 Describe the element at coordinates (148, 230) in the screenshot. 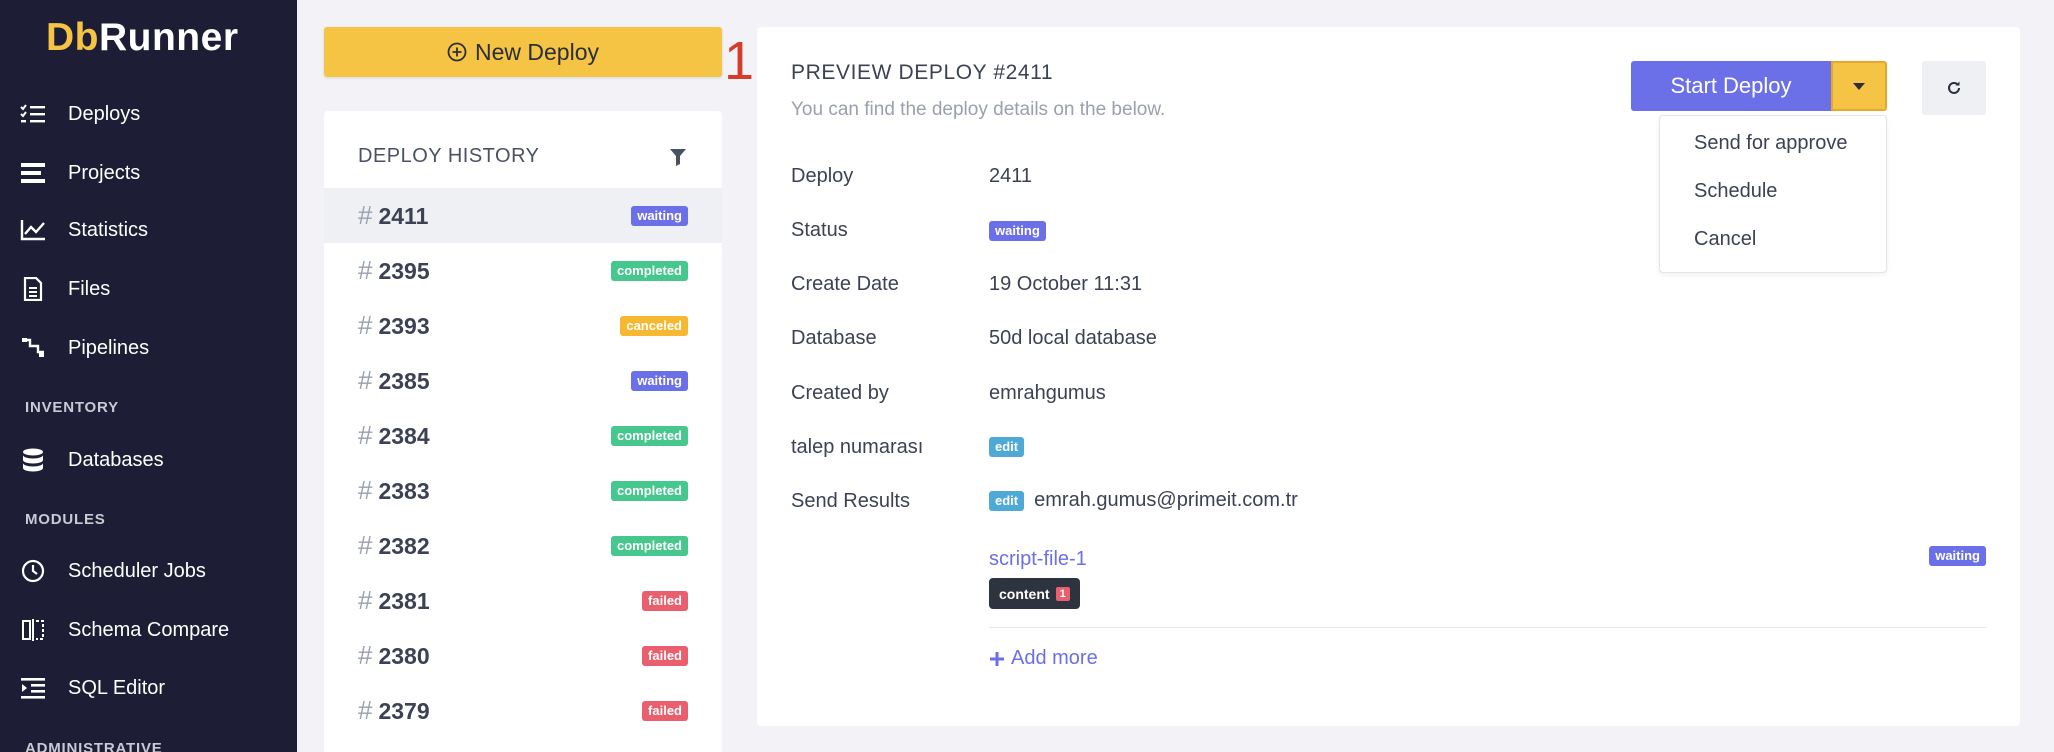

I see `sidebar-item-statistics: Statistics` at that location.